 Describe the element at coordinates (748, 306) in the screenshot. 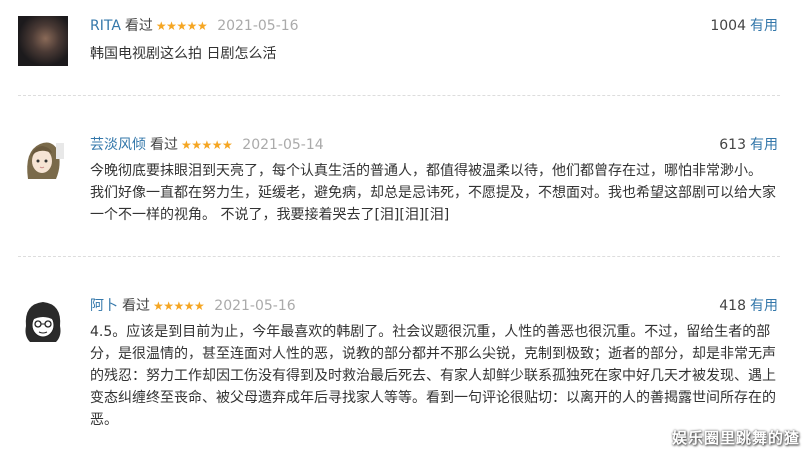

I see `helpful-vote: 418 有用` at that location.